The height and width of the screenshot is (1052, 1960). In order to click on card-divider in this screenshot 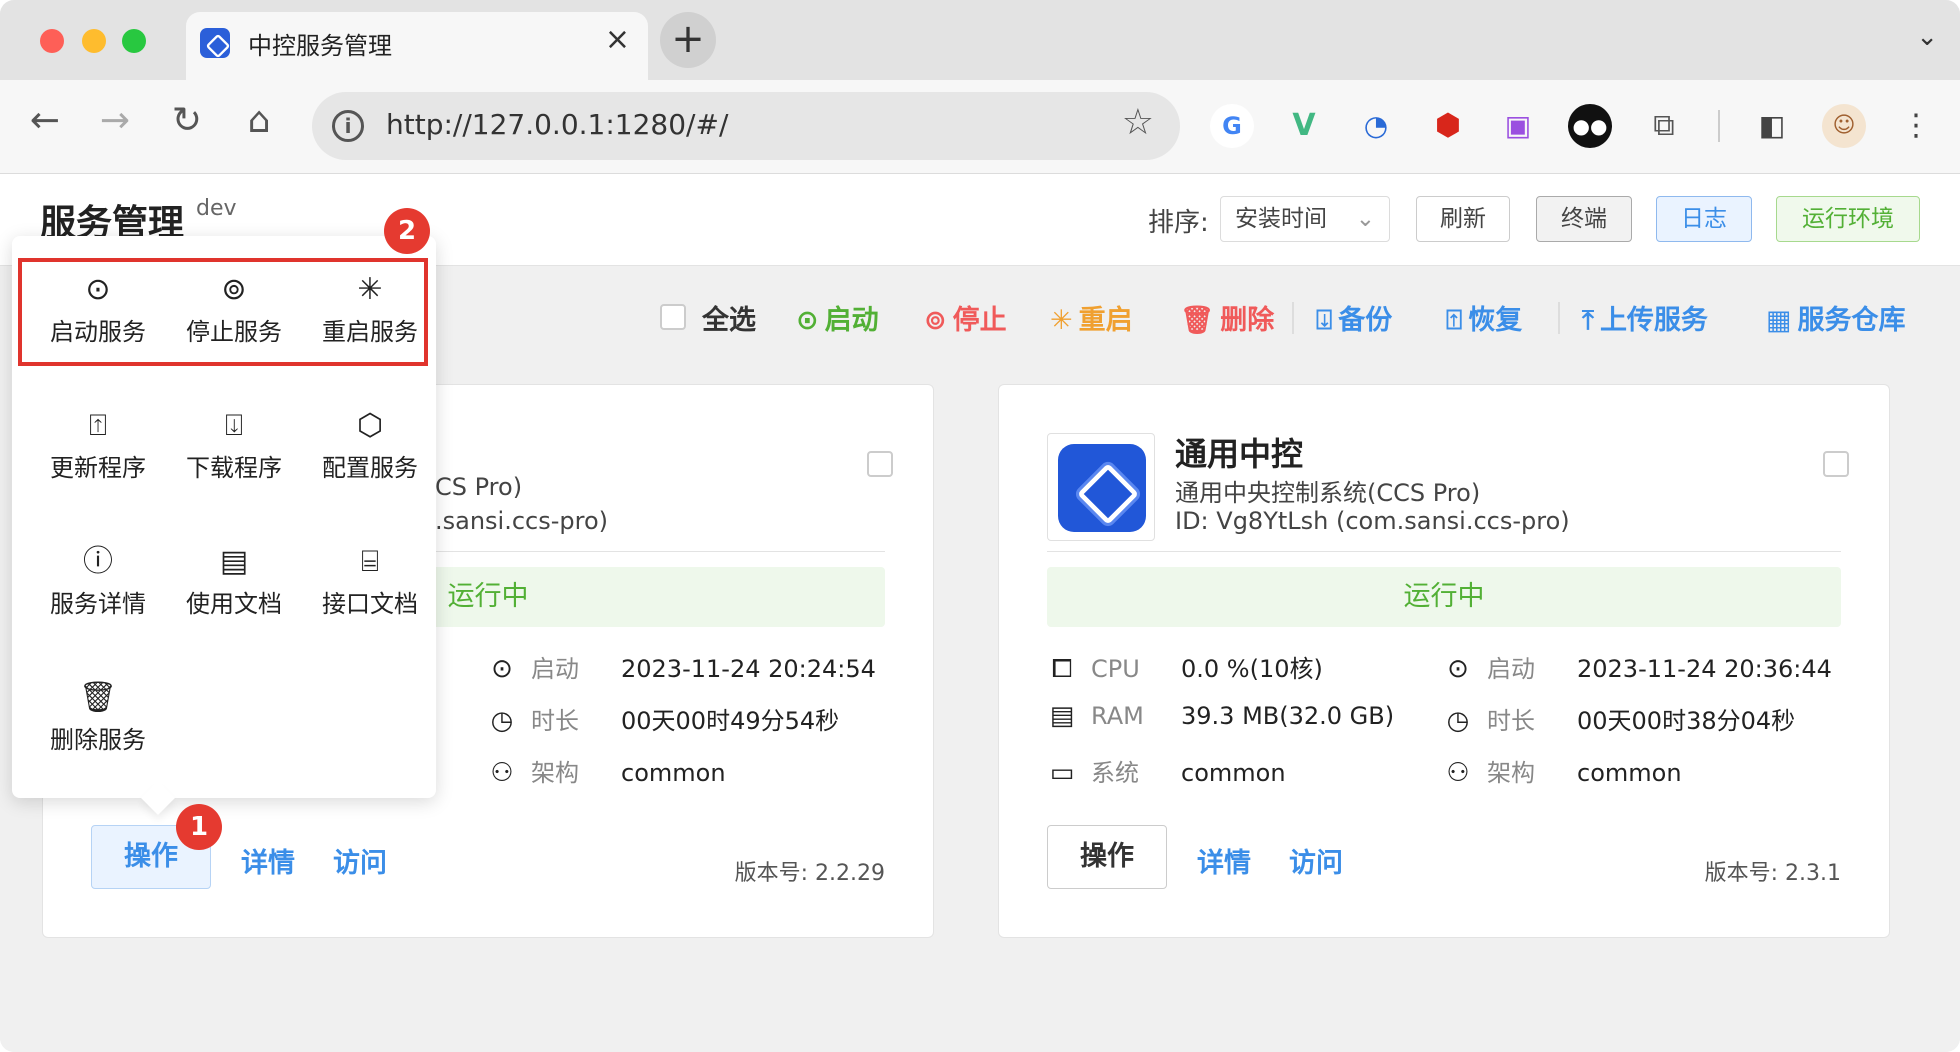, I will do `click(1444, 551)`.